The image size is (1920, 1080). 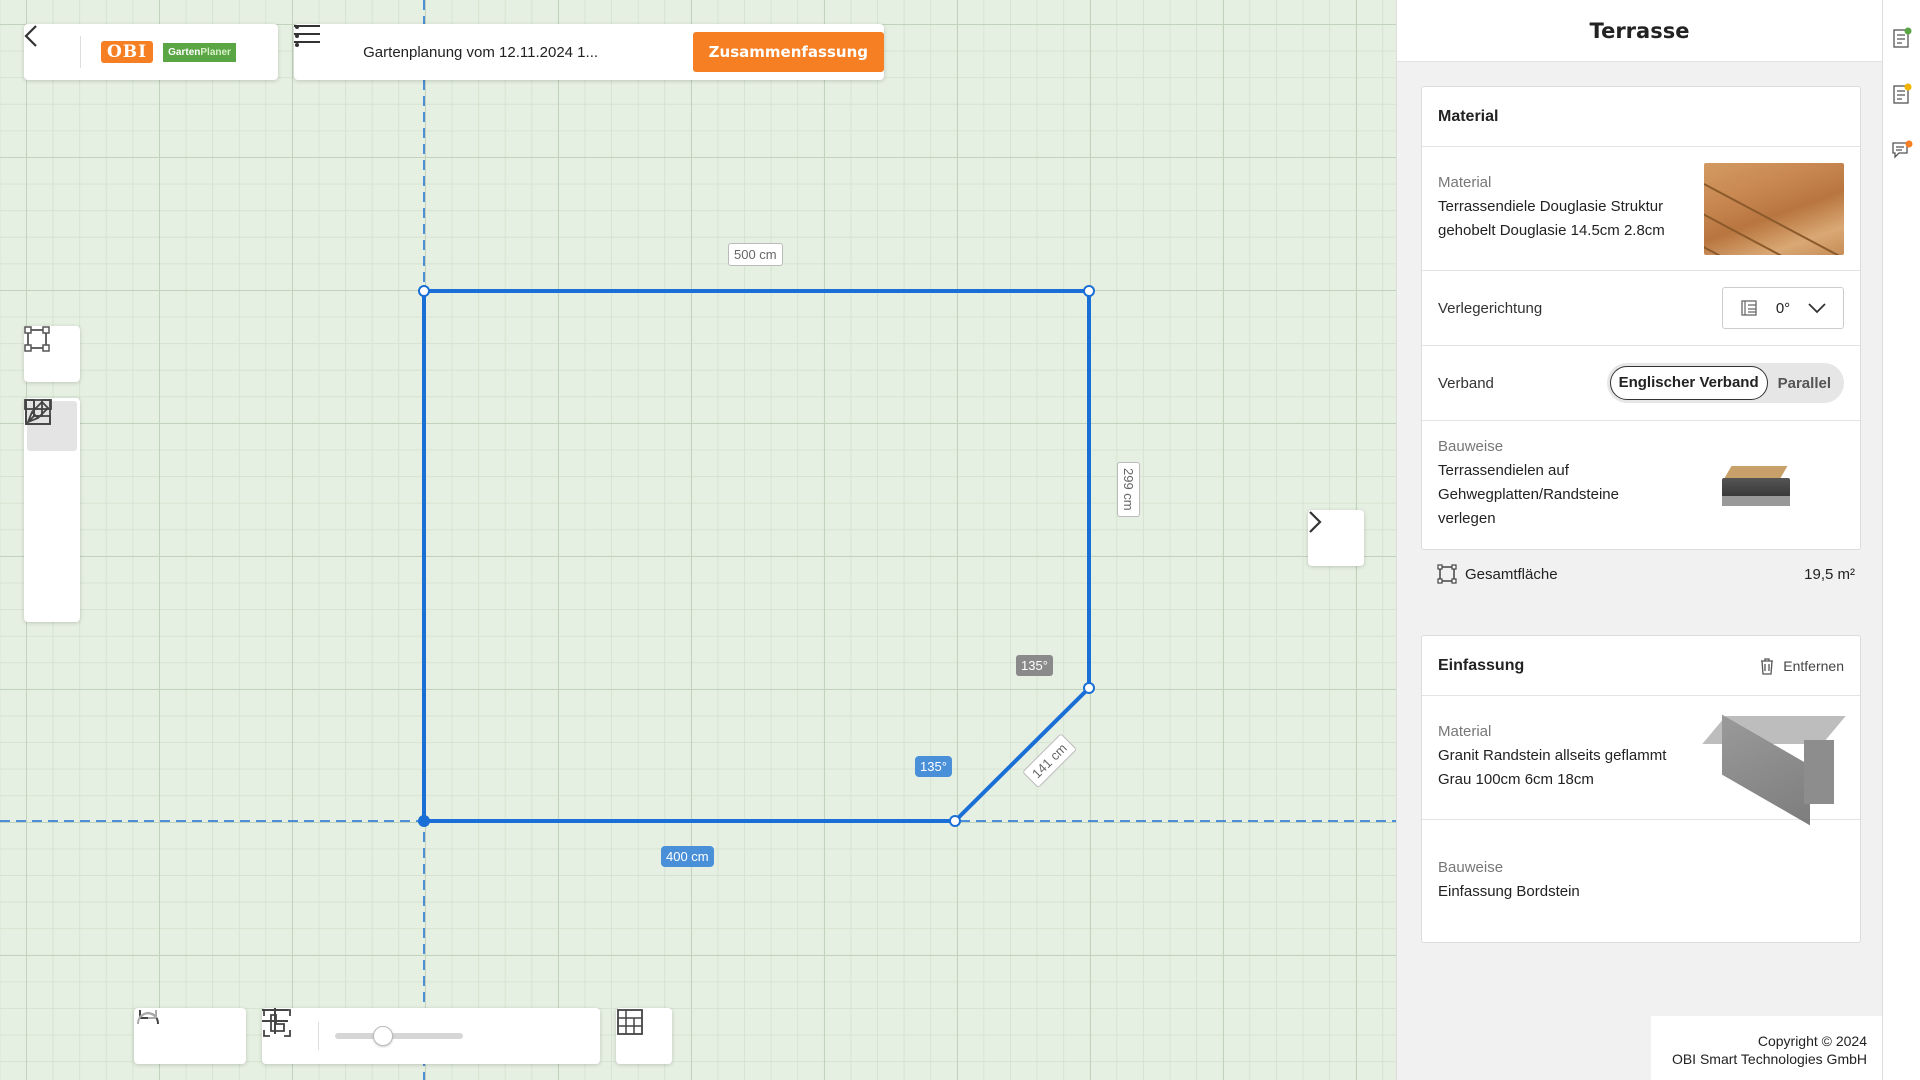 I want to click on direction-value: 0°, so click(x=1783, y=308).